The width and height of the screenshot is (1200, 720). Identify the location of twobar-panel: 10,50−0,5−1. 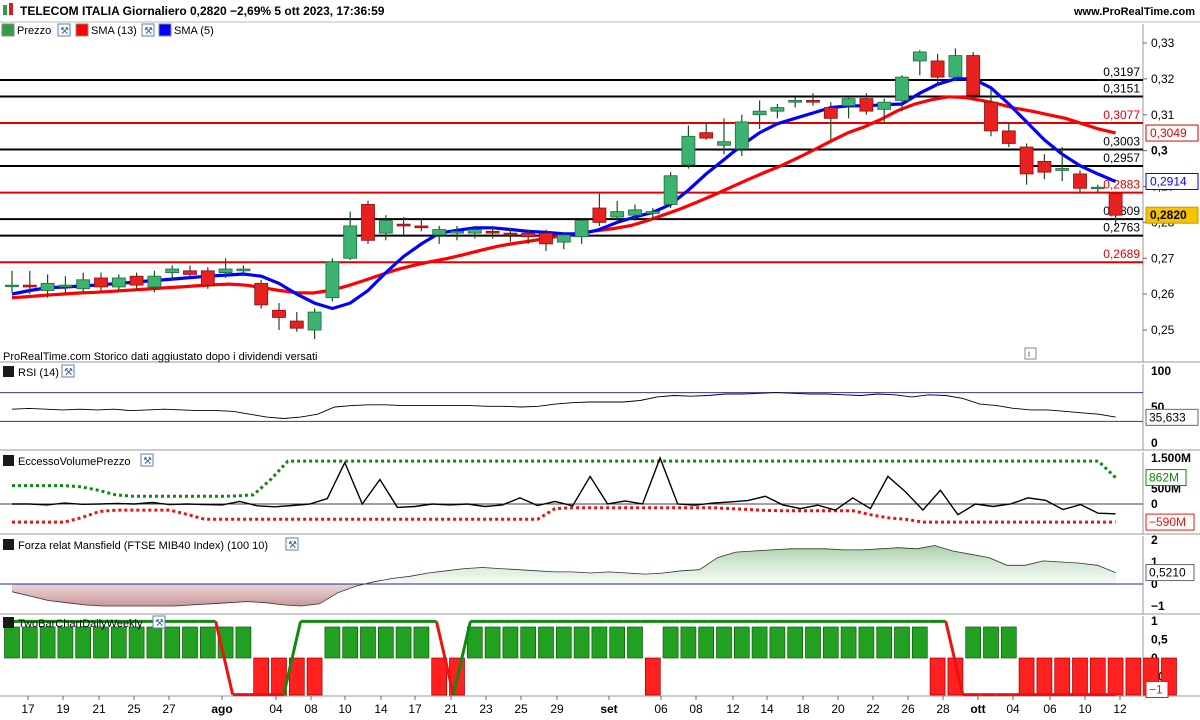
(600, 656).